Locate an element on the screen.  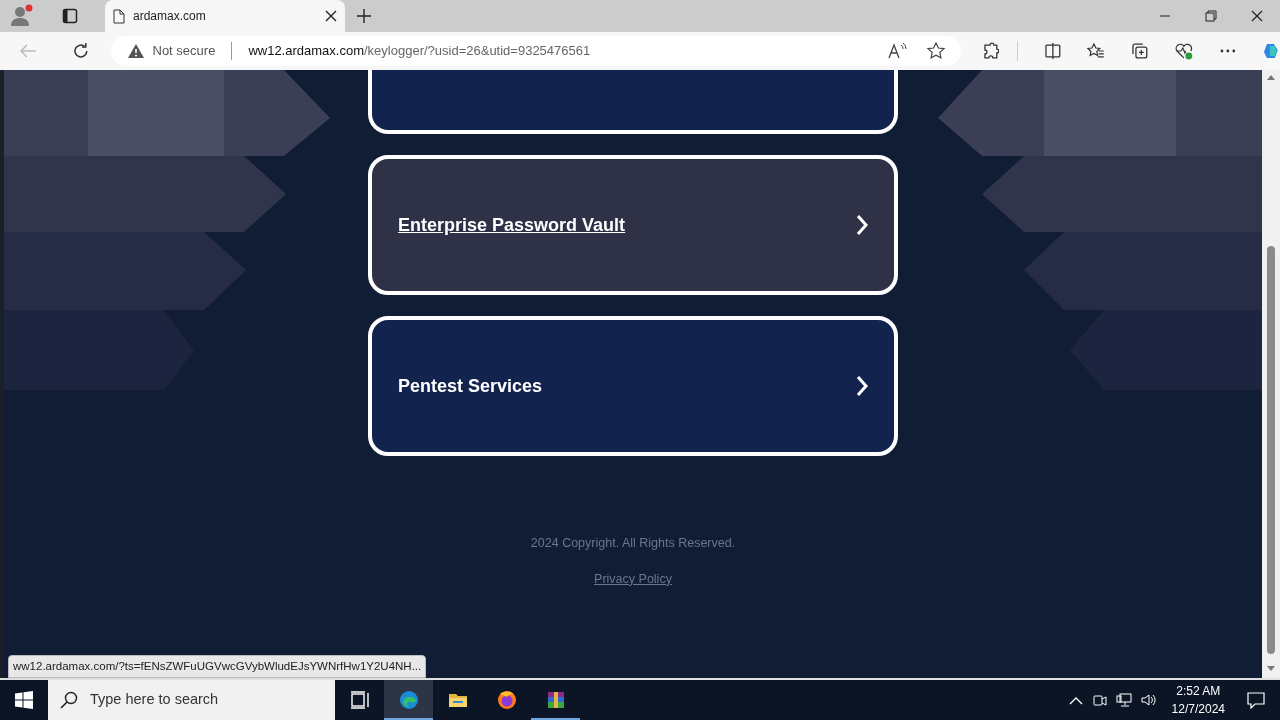
firefox-icon is located at coordinates (506, 700).